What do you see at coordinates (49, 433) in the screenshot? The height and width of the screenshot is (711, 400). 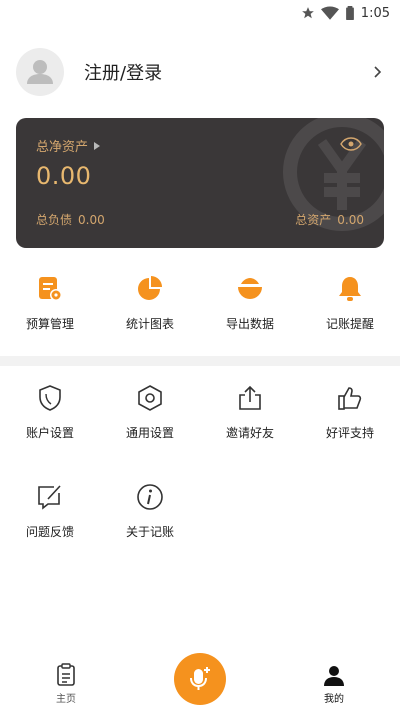 I see `account-settings-label: 账户设置` at bounding box center [49, 433].